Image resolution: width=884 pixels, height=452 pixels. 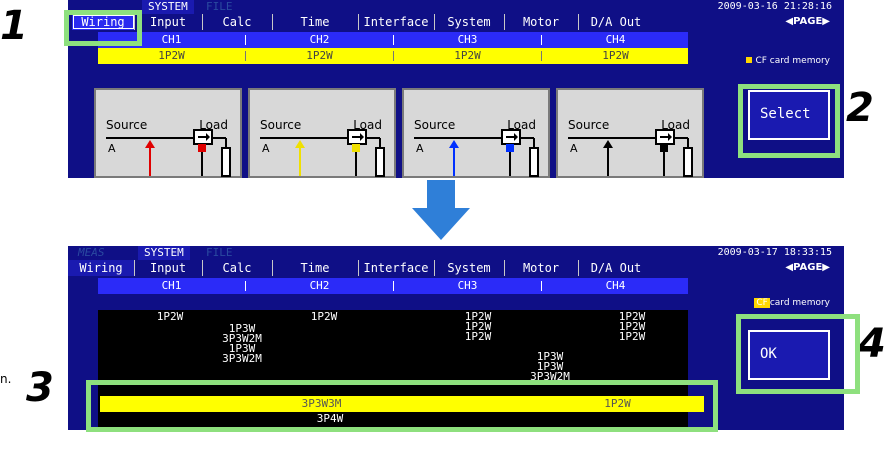 What do you see at coordinates (402, 406) in the screenshot?
I see `highlight-selection-row` at bounding box center [402, 406].